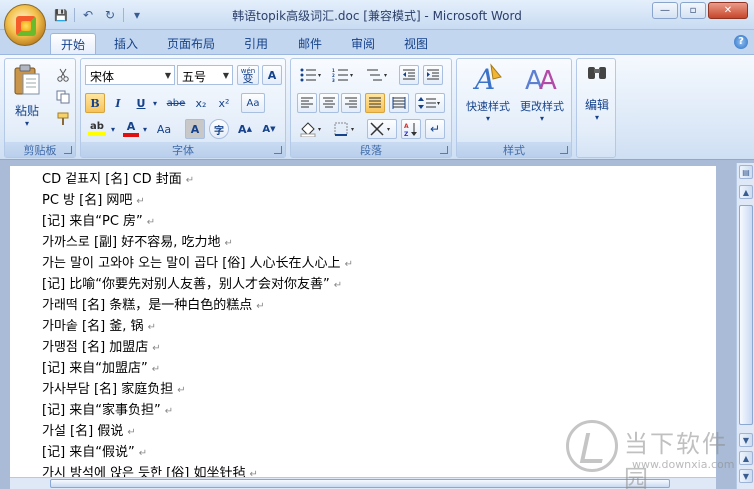  What do you see at coordinates (433, 75) in the screenshot?
I see `increase-indent-icon` at bounding box center [433, 75].